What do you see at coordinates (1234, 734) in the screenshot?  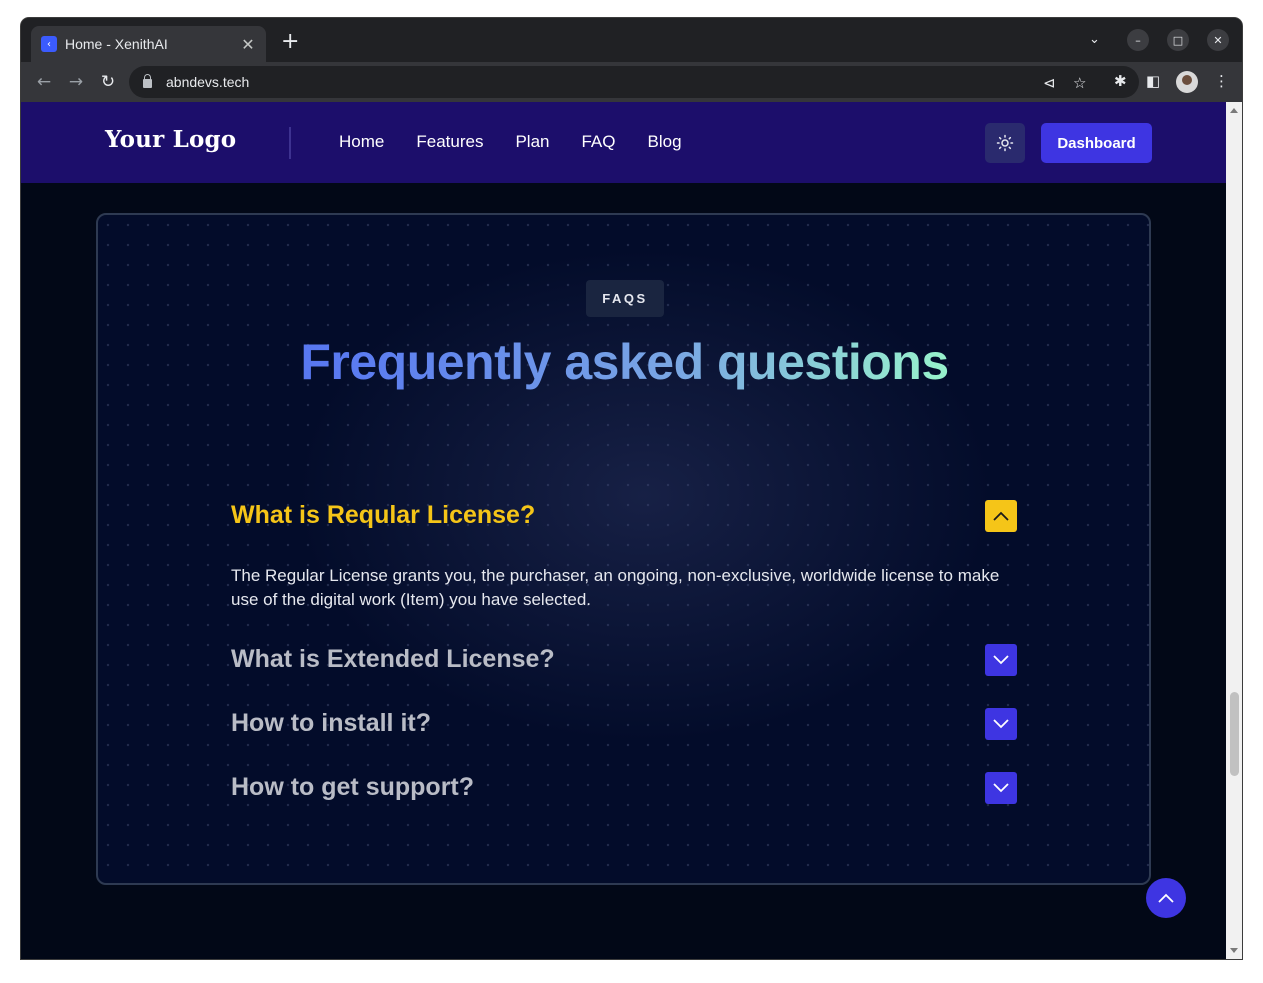 I see `scrollbar-thumb` at bounding box center [1234, 734].